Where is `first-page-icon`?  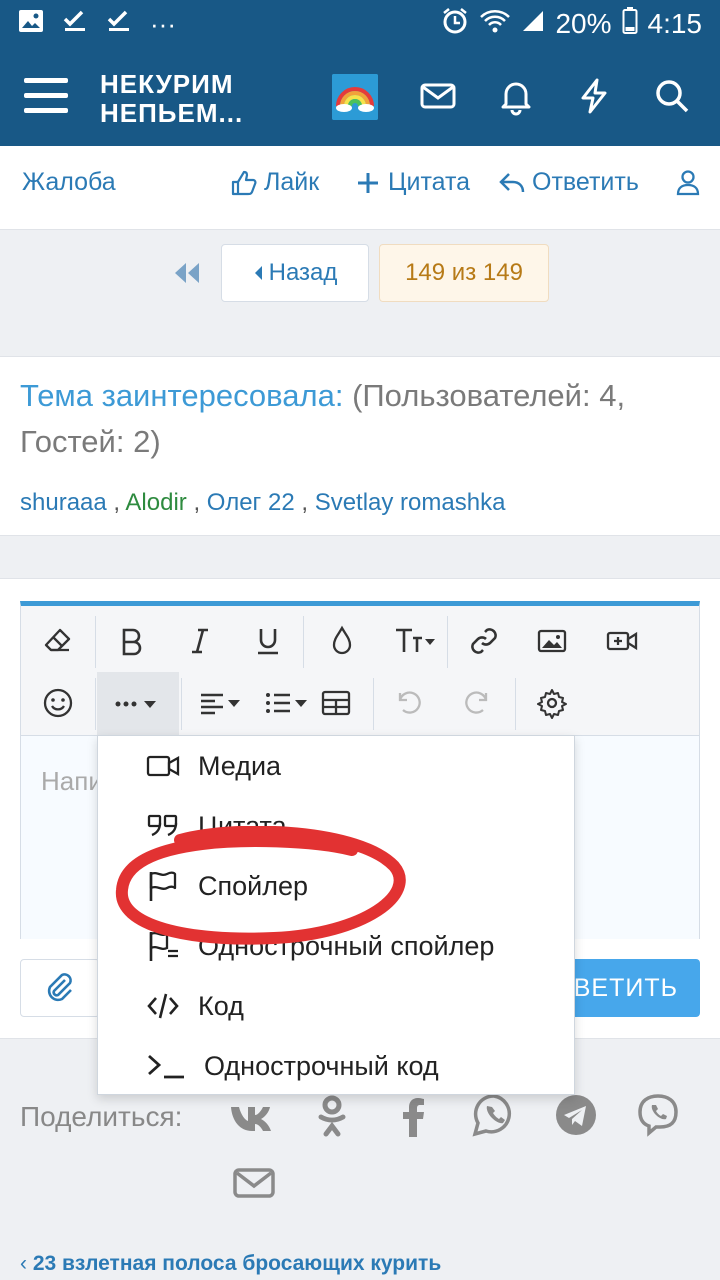 first-page-icon is located at coordinates (187, 276).